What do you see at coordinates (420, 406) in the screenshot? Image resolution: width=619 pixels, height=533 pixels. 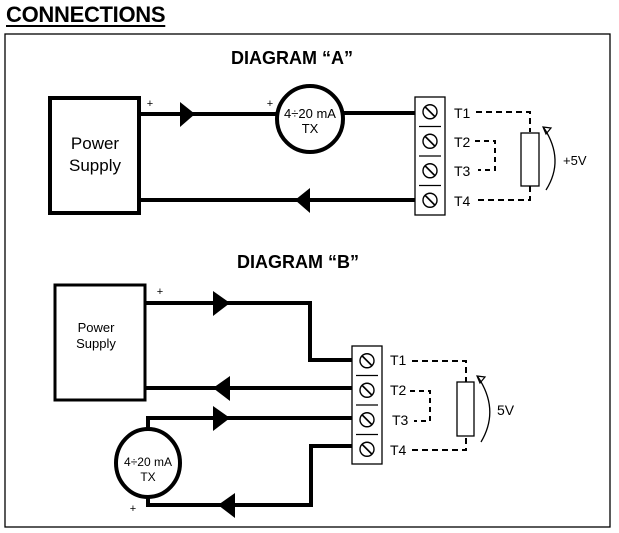 I see `dashed-wire-b-t2-t3-jumper` at bounding box center [420, 406].